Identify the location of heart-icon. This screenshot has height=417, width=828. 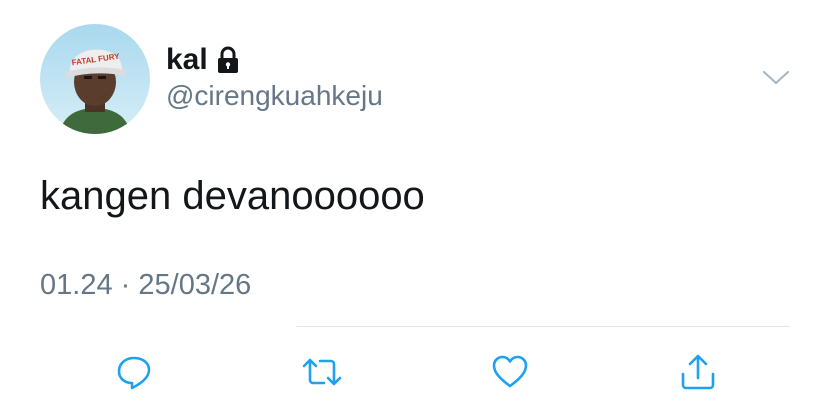
(510, 372).